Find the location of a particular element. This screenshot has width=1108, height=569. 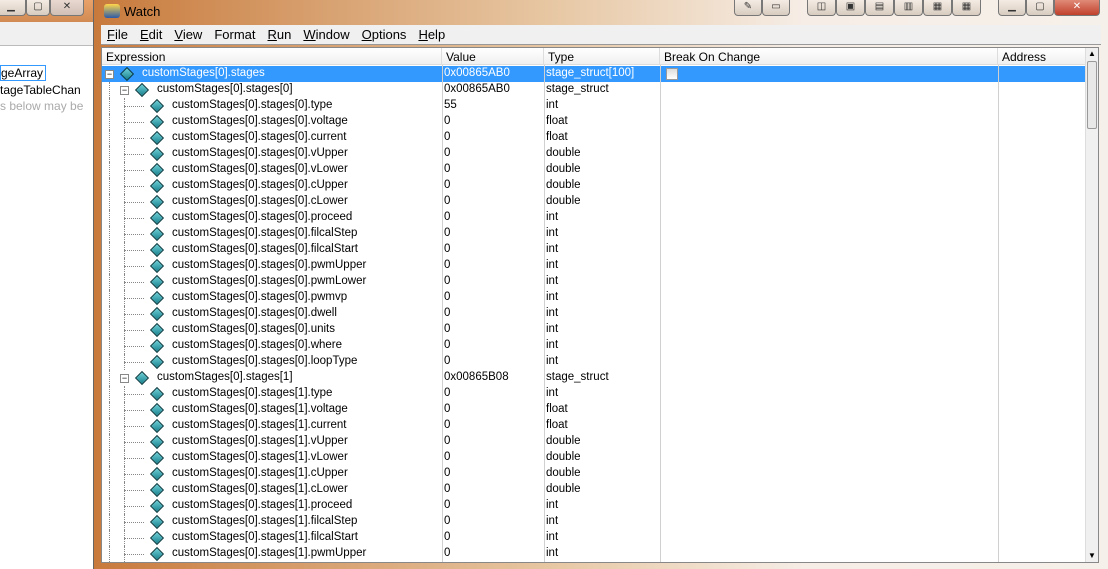

table-row: customStages[0].stages[0].cLower 0 double is located at coordinates (594, 202).